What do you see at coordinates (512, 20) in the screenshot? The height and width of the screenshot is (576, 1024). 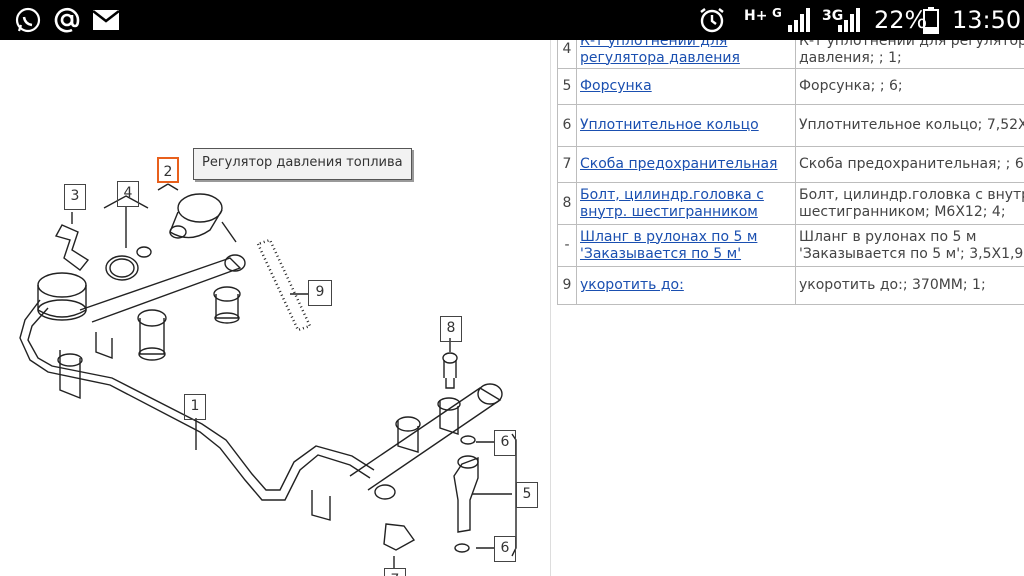 I see `status-bar: H+ G 3G 22% 13:50` at bounding box center [512, 20].